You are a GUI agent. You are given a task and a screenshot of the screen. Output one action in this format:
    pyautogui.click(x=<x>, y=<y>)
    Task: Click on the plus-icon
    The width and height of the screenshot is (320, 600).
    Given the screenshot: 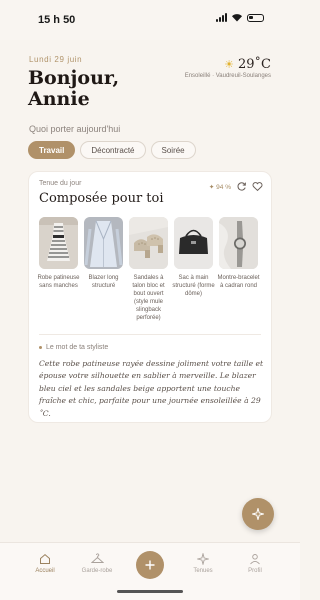 What is the action you would take?
    pyautogui.click(x=150, y=565)
    